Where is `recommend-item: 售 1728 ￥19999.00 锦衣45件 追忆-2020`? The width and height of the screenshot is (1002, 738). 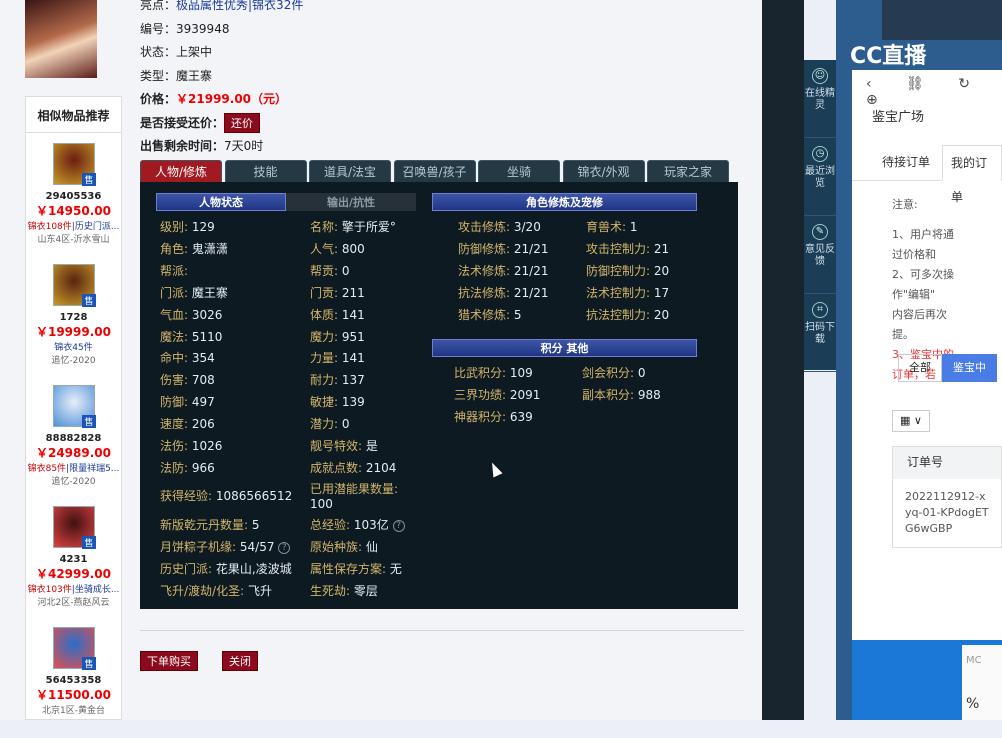 recommend-item: 售 1728 ￥19999.00 锦衣45件 追忆-2020 is located at coordinates (73, 314).